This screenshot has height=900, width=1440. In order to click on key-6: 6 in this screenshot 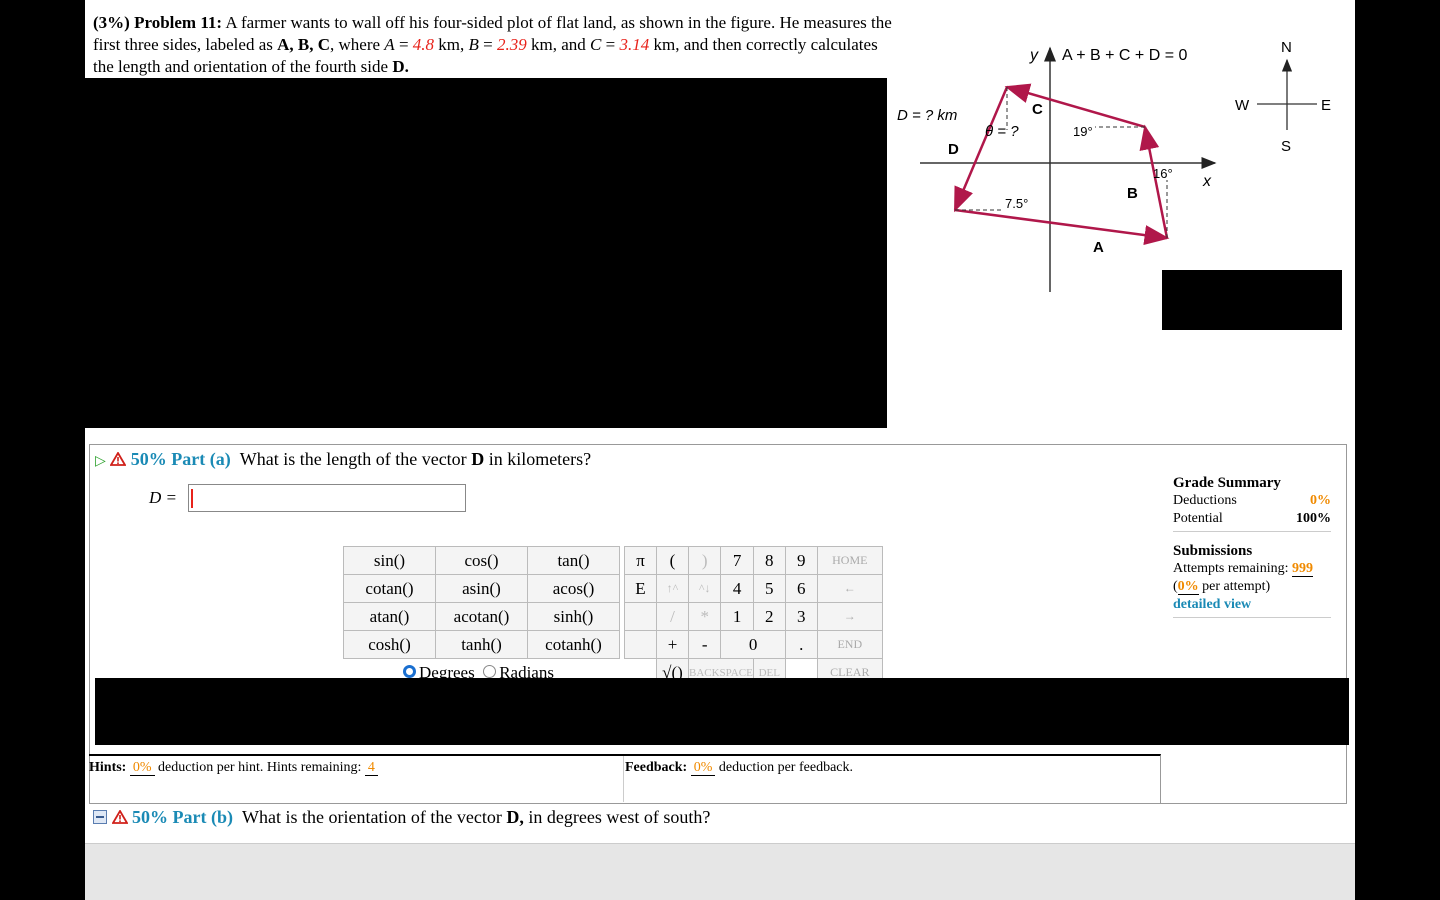, I will do `click(801, 588)`.